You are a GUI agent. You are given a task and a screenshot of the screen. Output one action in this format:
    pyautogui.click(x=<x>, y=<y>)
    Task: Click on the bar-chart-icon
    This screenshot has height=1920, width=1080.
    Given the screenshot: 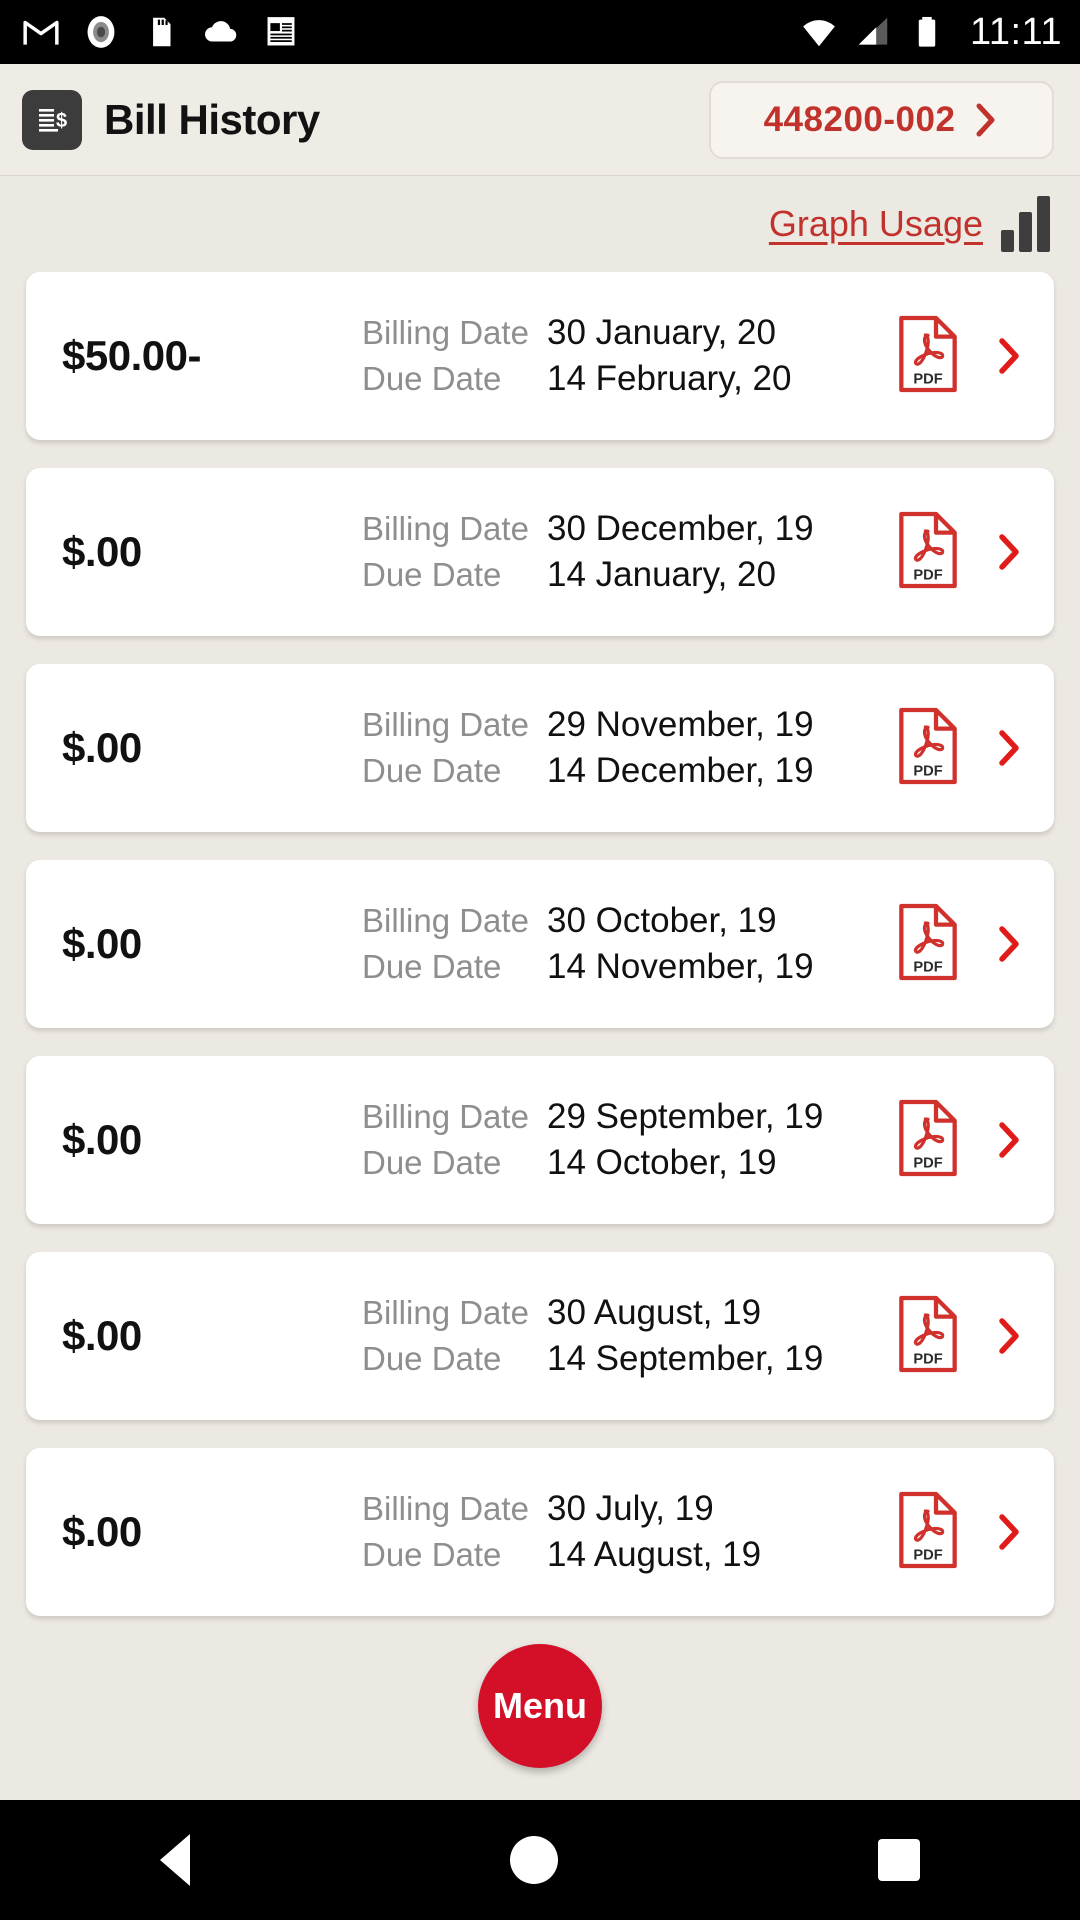 What is the action you would take?
    pyautogui.click(x=1025, y=224)
    